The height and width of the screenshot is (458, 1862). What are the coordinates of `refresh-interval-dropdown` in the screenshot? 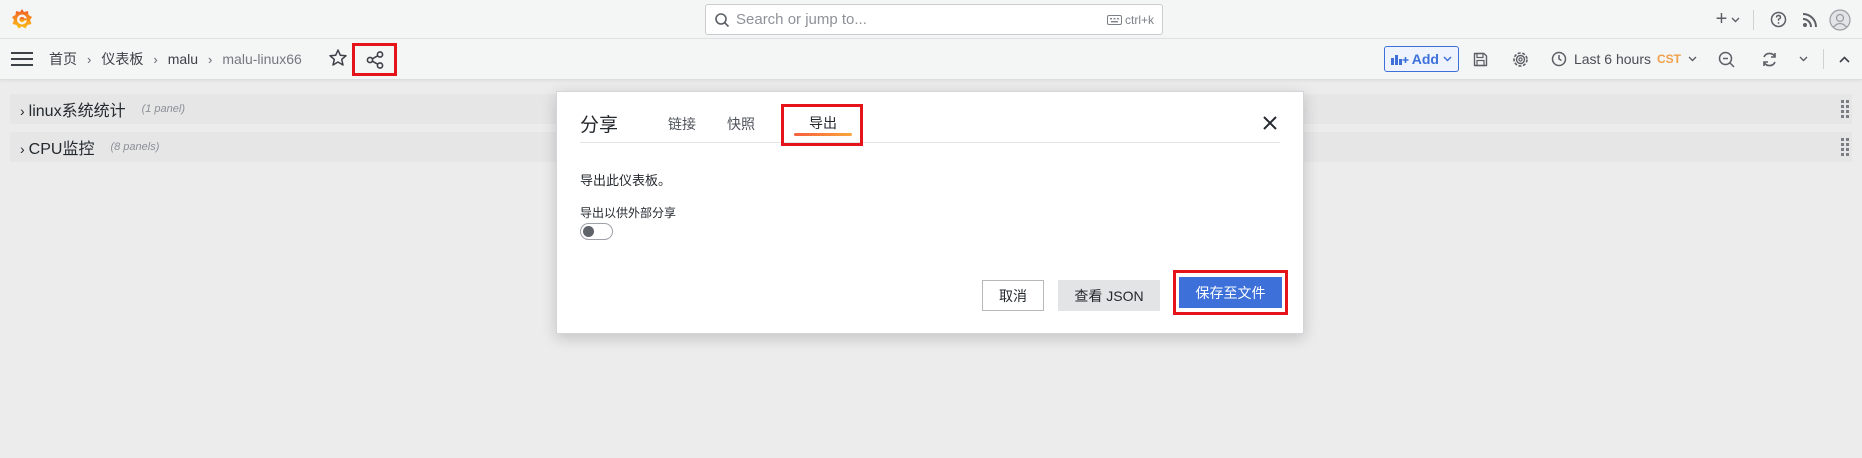 It's located at (1803, 59).